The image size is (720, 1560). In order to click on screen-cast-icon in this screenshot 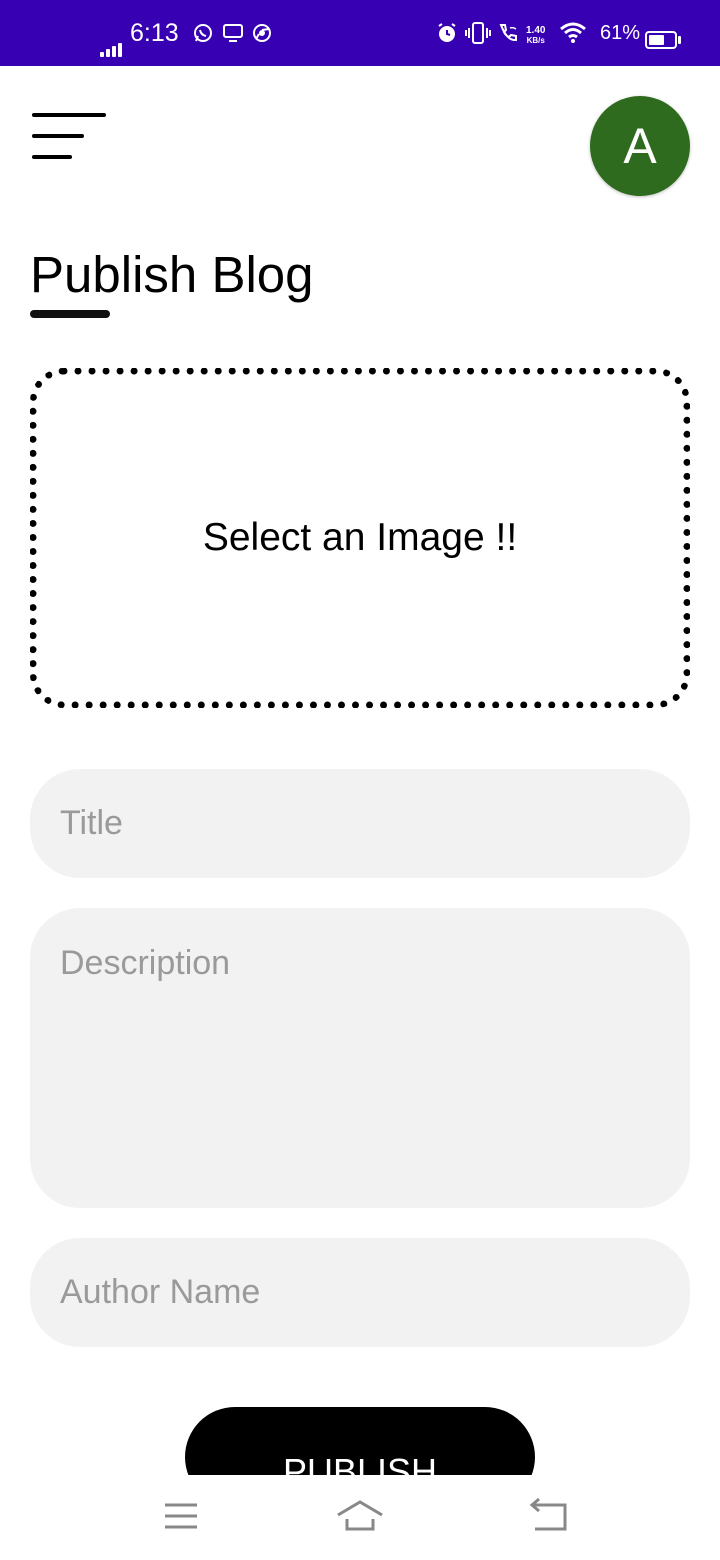, I will do `click(233, 33)`.